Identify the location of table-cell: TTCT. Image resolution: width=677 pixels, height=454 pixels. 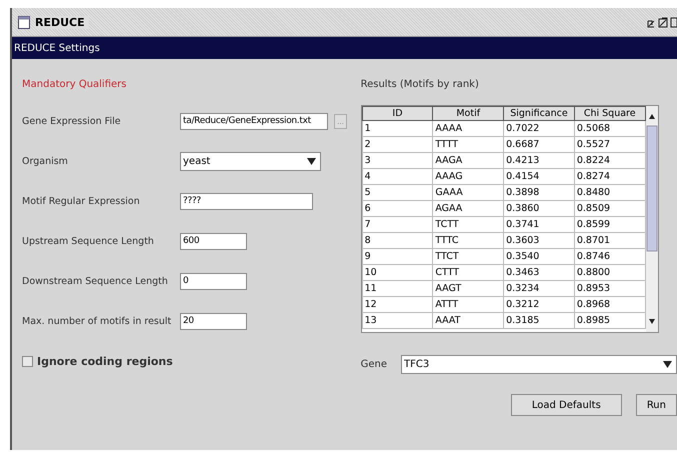
(468, 256).